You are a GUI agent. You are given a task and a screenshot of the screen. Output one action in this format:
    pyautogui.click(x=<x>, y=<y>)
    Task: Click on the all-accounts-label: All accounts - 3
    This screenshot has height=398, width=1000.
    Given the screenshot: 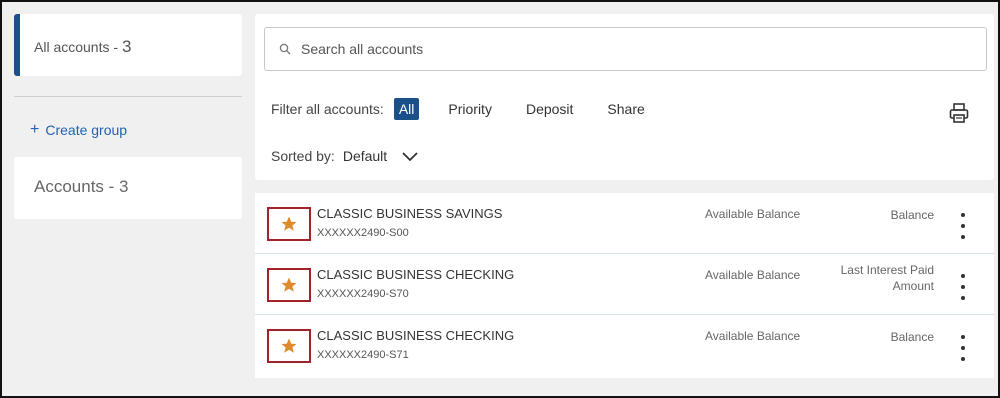 What is the action you would take?
    pyautogui.click(x=83, y=46)
    